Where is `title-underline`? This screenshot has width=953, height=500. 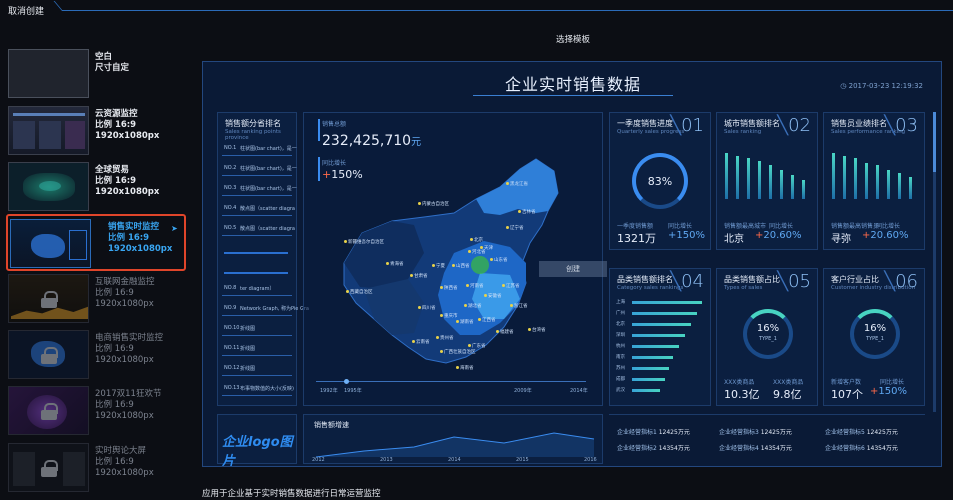
title-underline is located at coordinates (573, 95).